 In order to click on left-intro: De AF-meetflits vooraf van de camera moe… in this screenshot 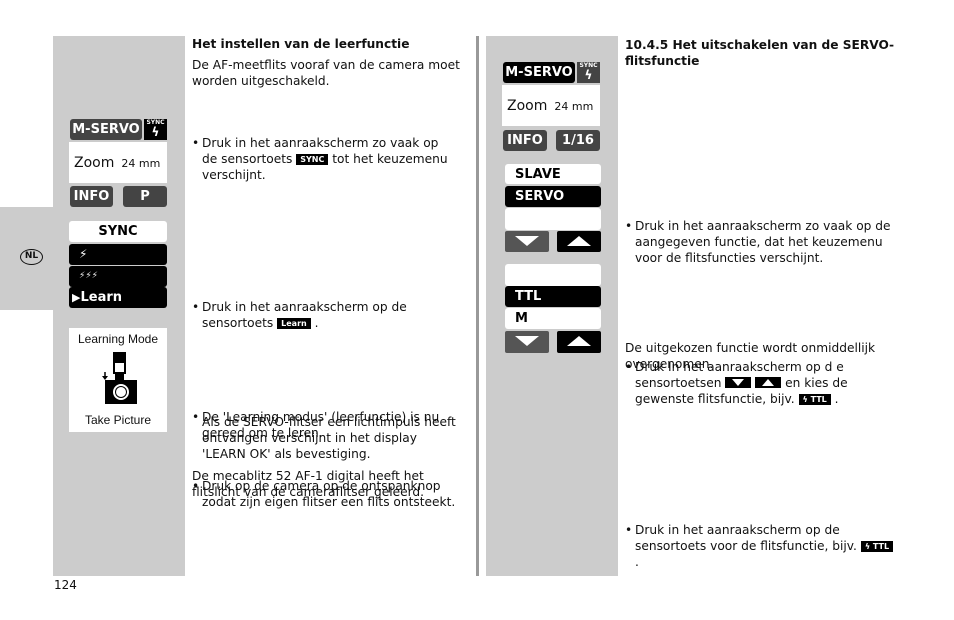, I will do `click(326, 73)`.